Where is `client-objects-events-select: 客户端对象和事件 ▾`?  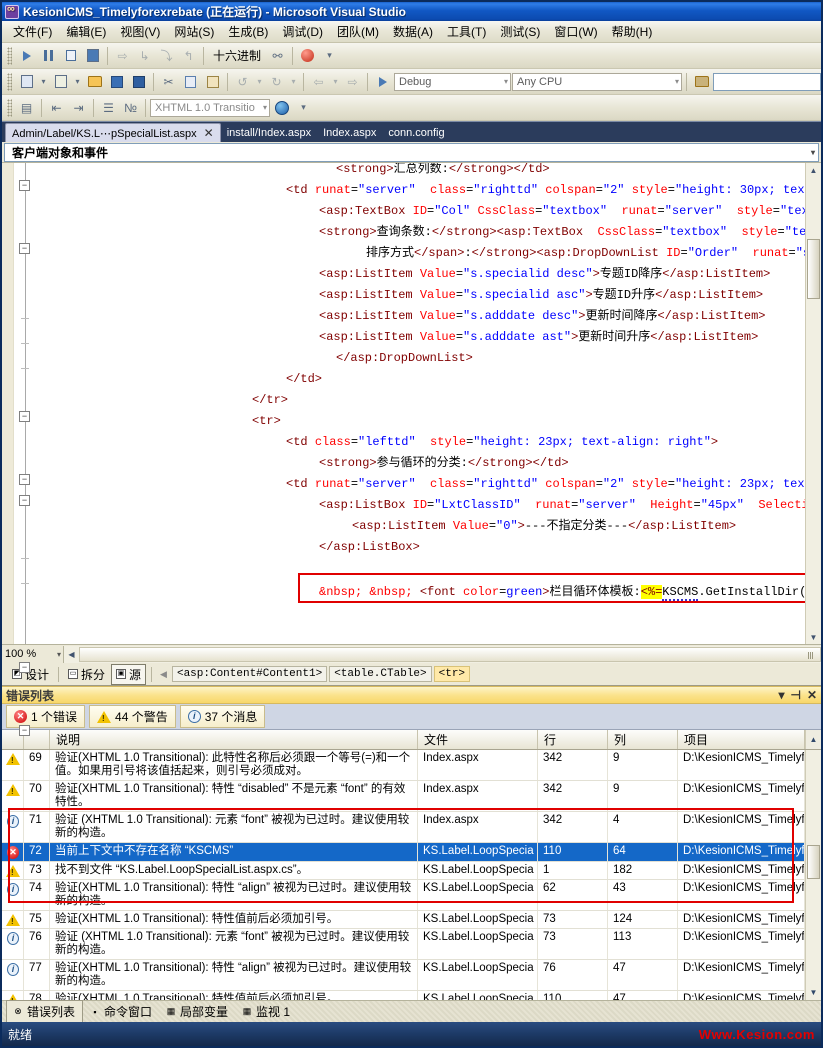 client-objects-events-select: 客户端对象和事件 ▾ is located at coordinates (411, 152).